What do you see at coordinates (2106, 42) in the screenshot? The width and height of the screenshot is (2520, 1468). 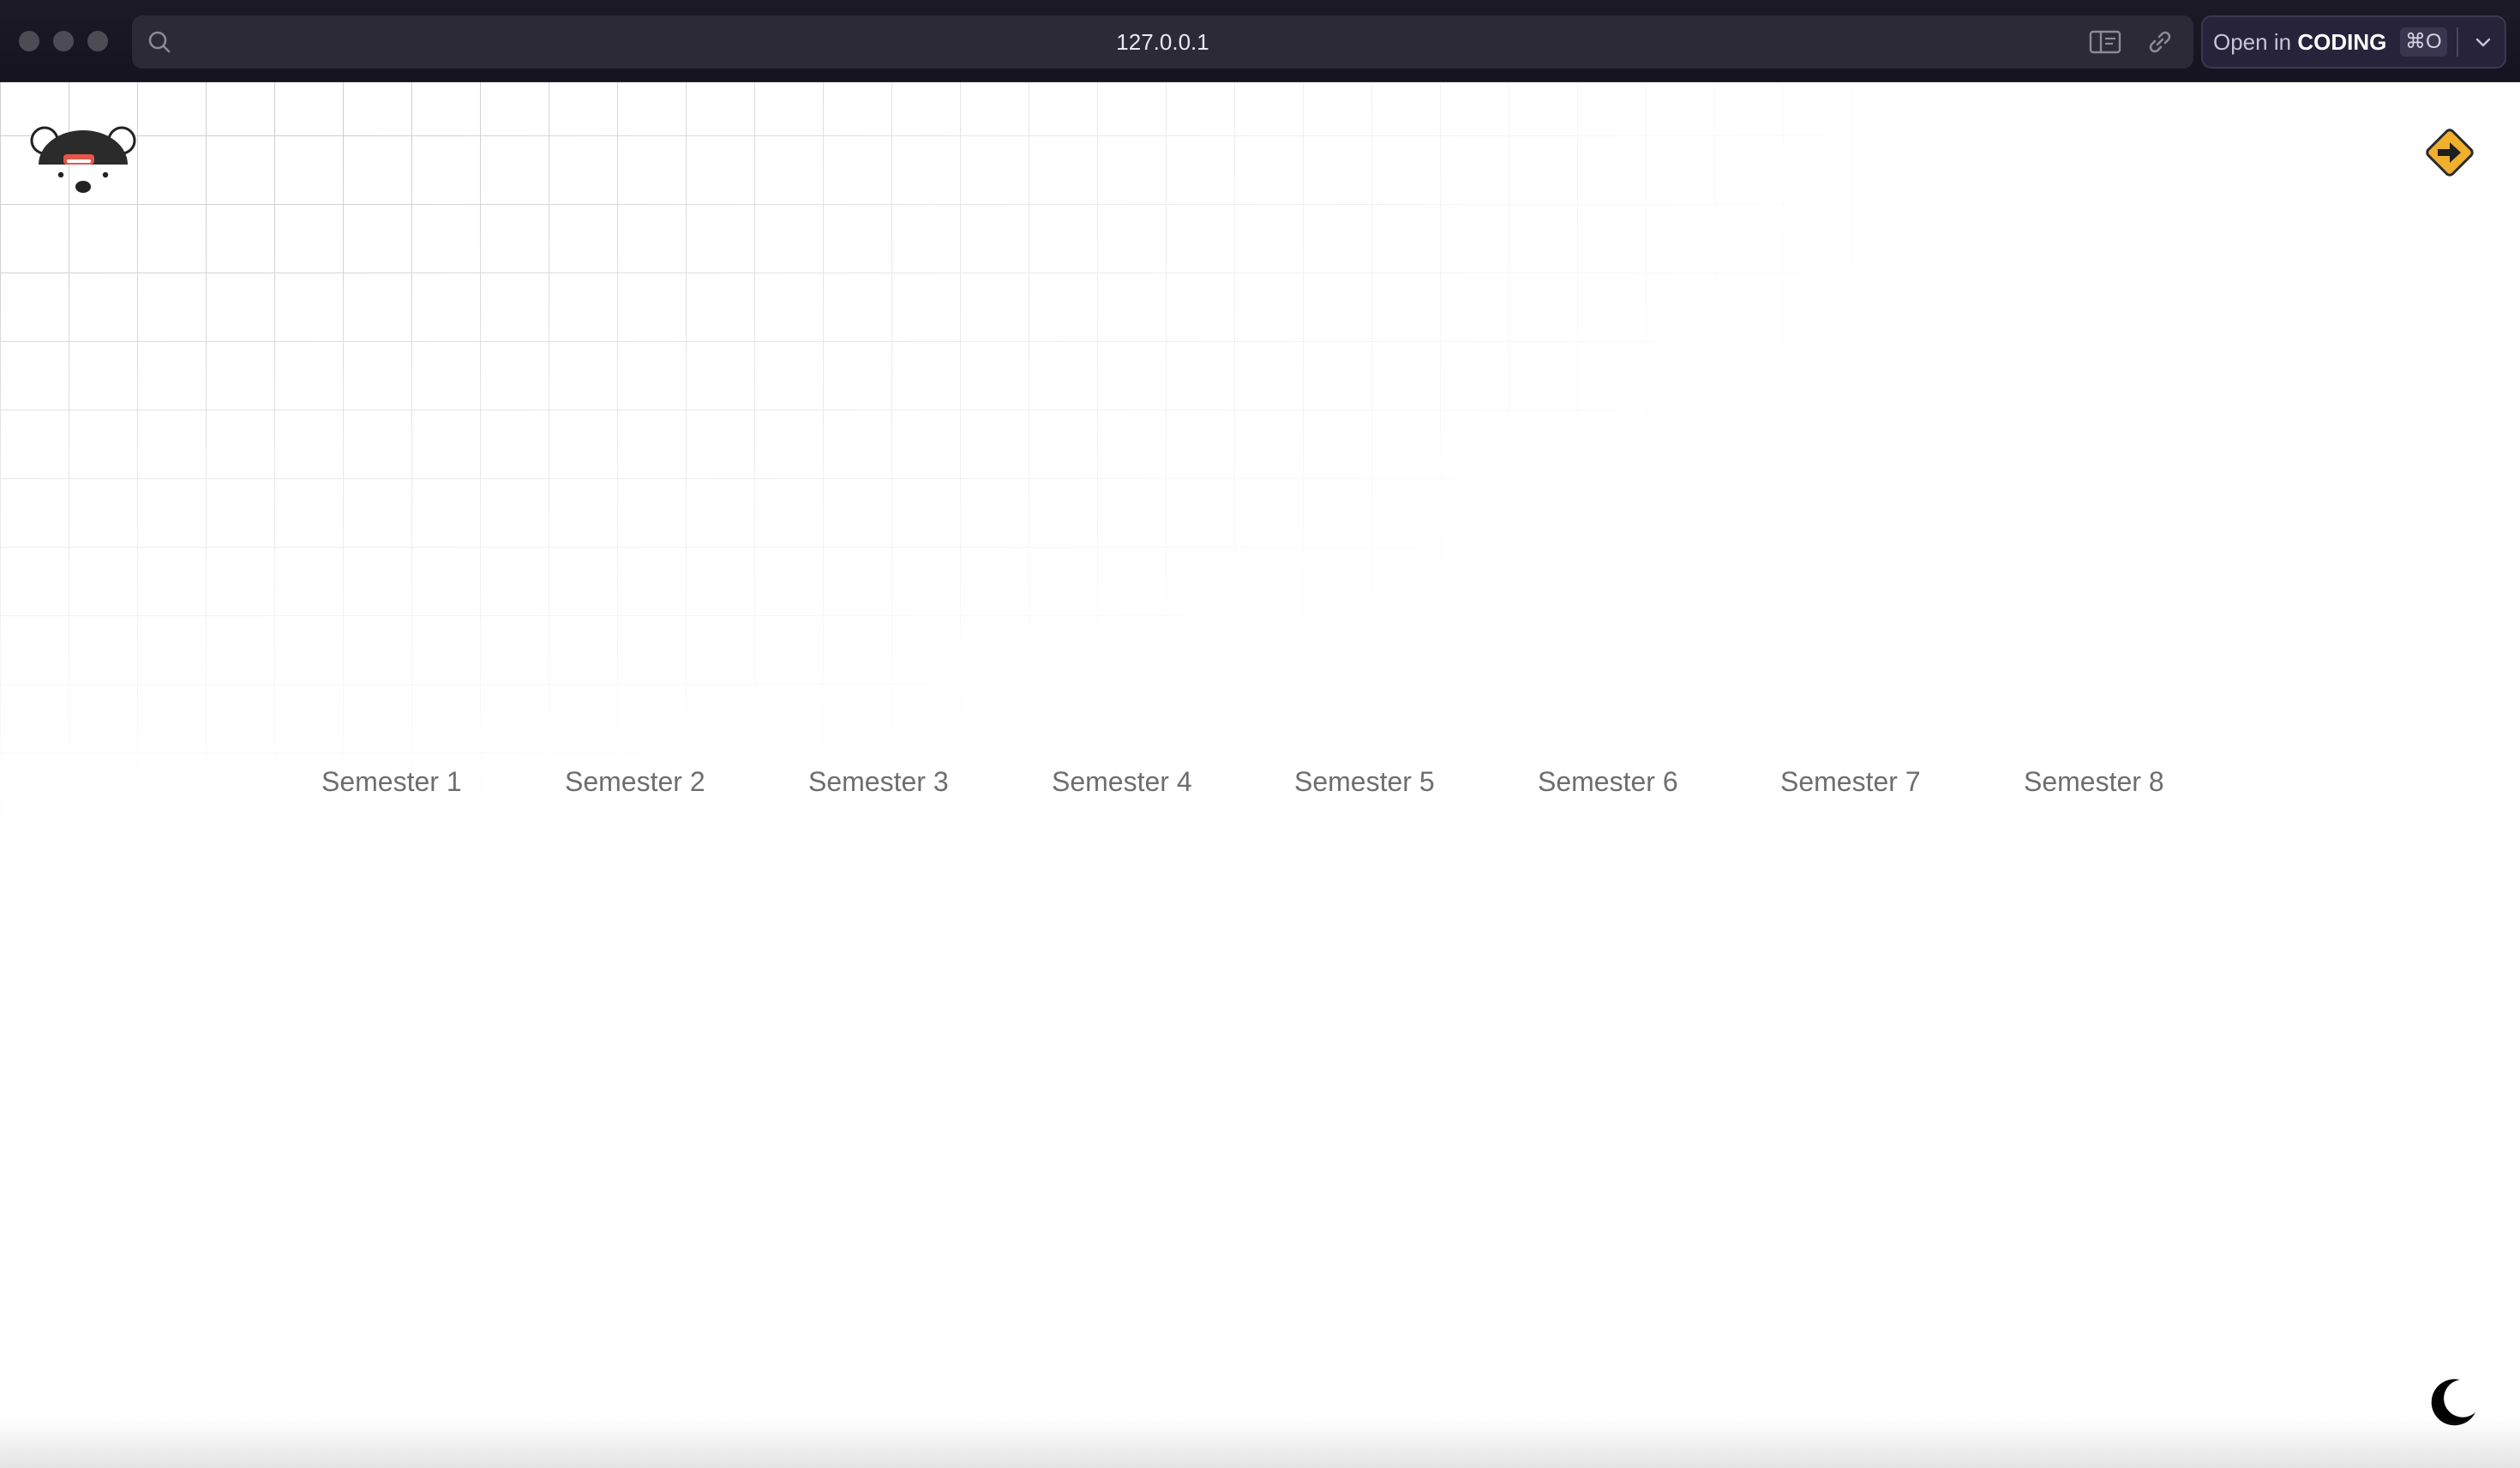 I see `reader-mode-icon` at bounding box center [2106, 42].